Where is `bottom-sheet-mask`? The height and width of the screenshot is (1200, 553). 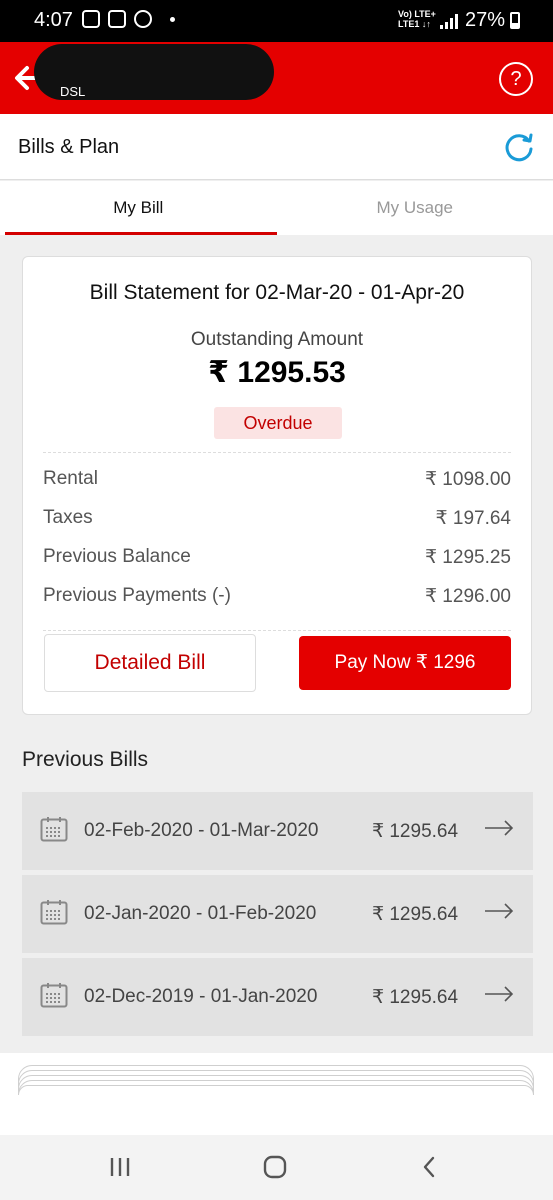 bottom-sheet-mask is located at coordinates (276, 1115).